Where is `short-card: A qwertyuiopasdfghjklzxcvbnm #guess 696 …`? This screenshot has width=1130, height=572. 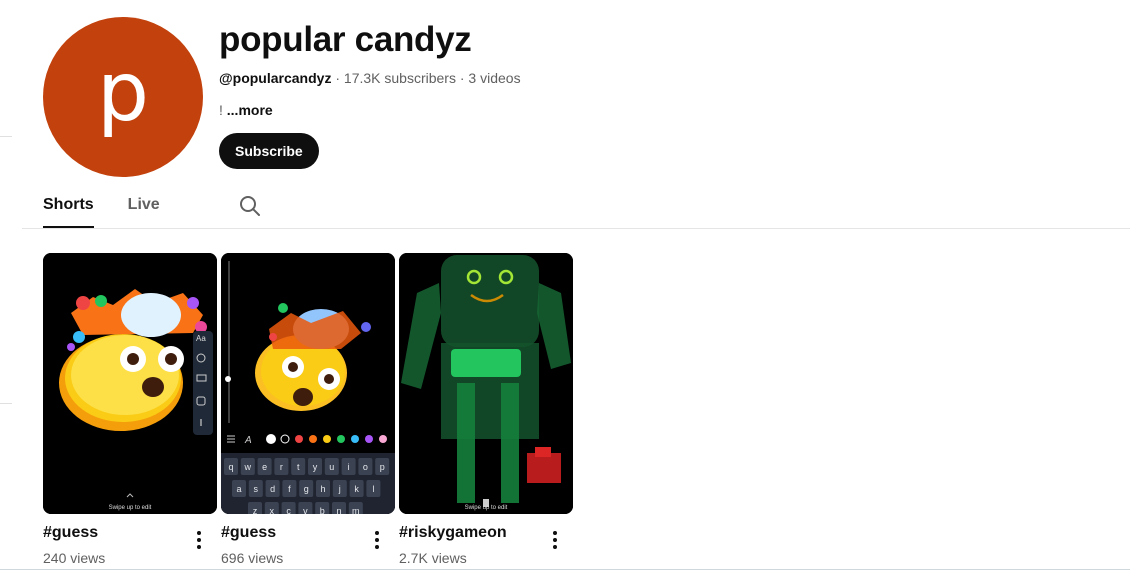 short-card: A qwertyuiopasdfghjklzxcvbnm #guess 696 … is located at coordinates (308, 409).